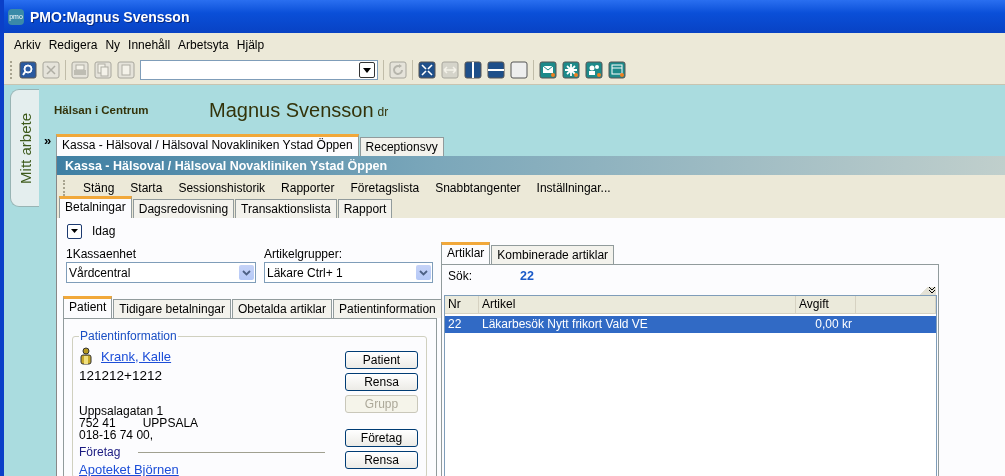  What do you see at coordinates (86, 356) in the screenshot?
I see `person-icon` at bounding box center [86, 356].